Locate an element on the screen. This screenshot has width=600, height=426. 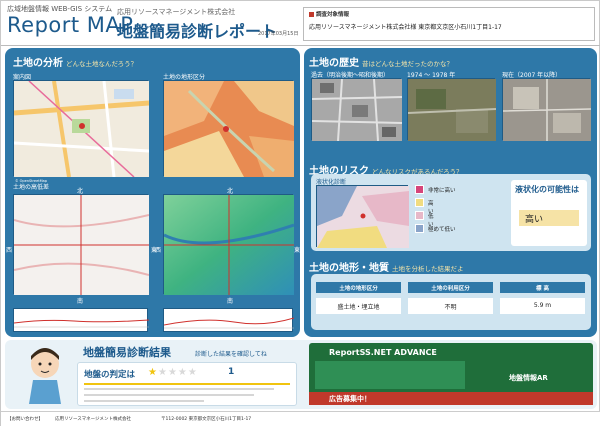
footer-company: 応用リソースマネージメント株式会社 is located at coordinates (93, 419).